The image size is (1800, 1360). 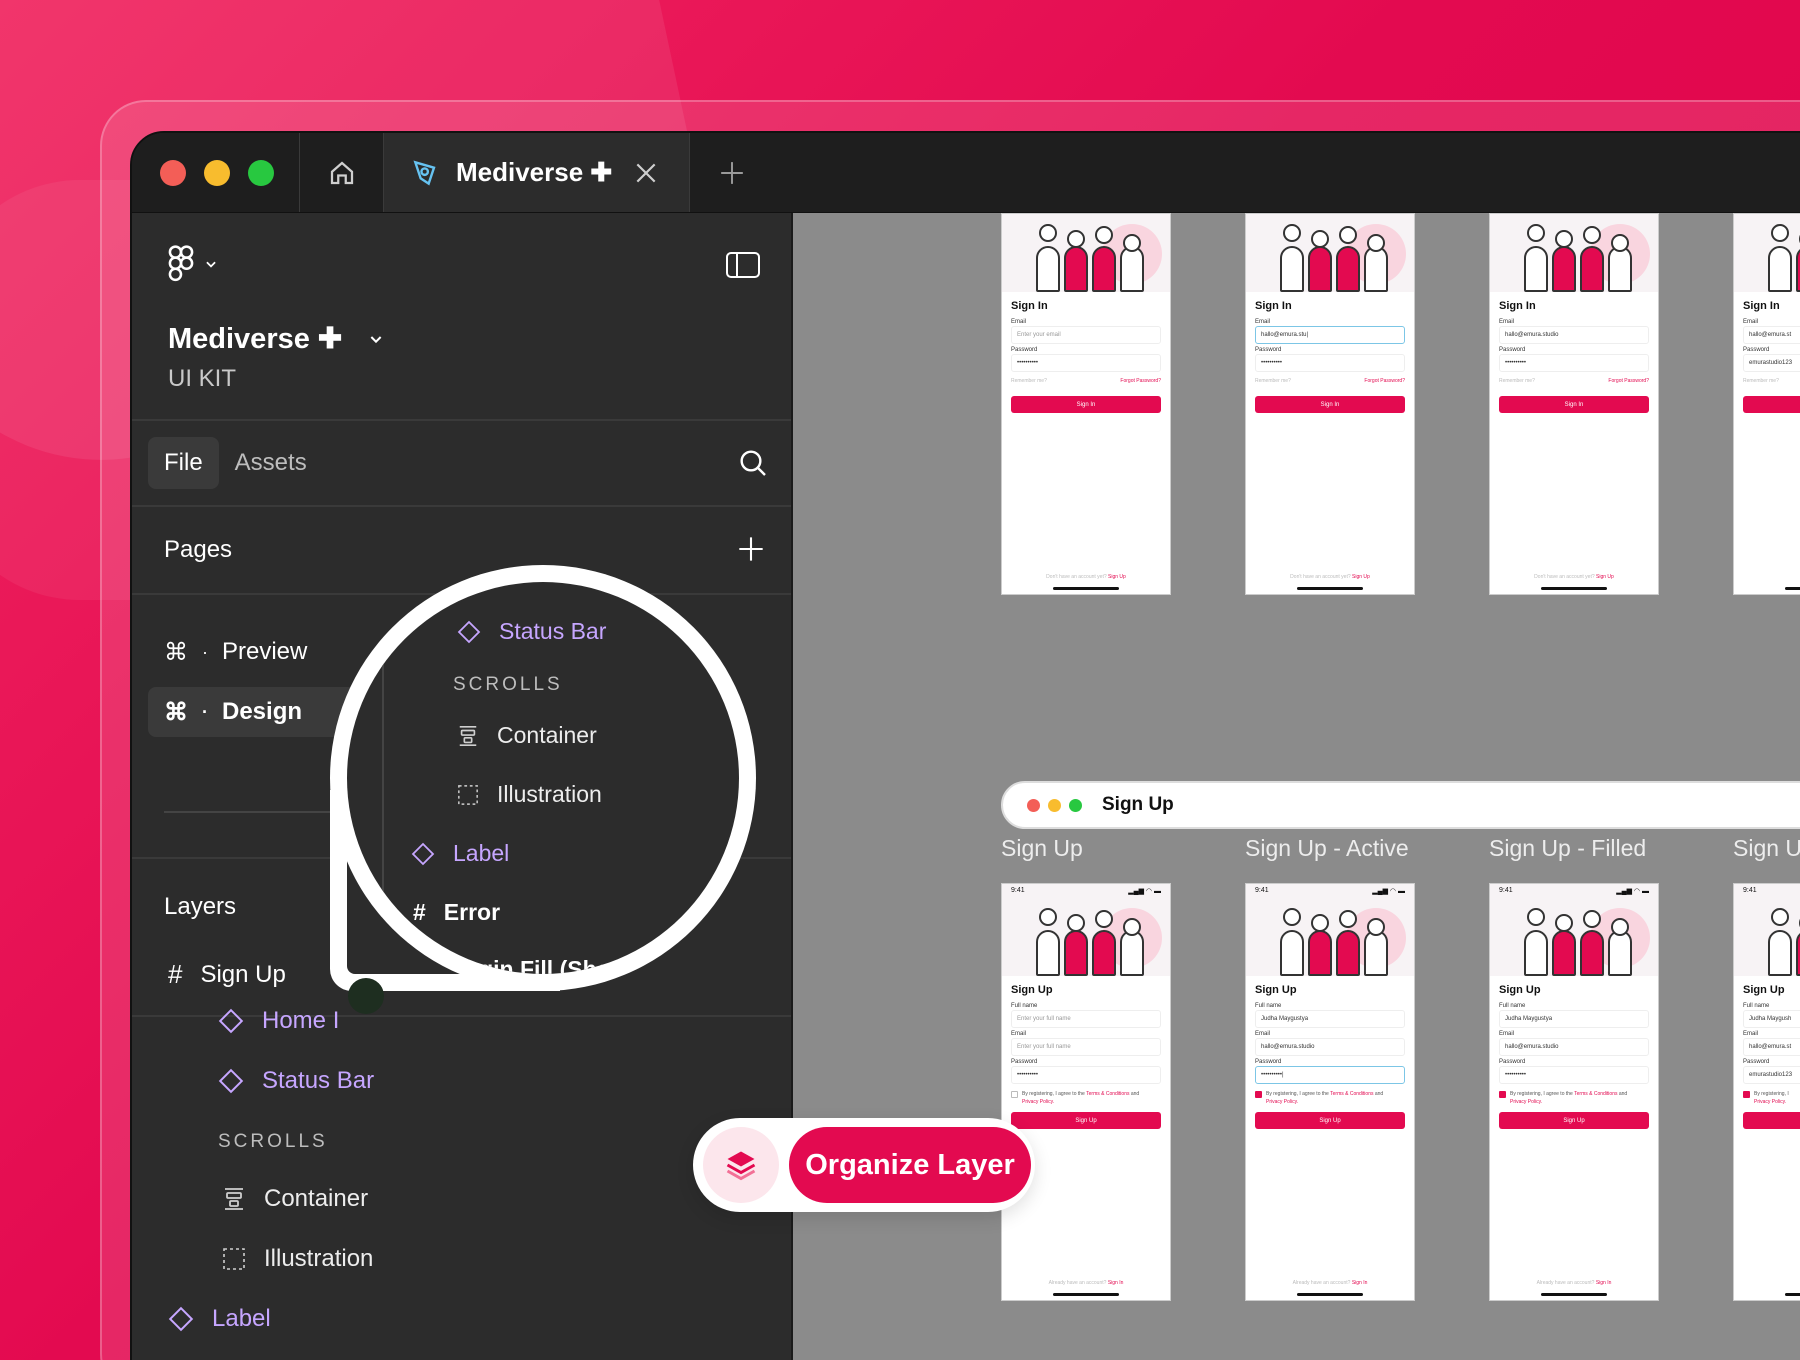 I want to click on layer-frame-login-fill: Login Fill (Show, so click(x=540, y=965).